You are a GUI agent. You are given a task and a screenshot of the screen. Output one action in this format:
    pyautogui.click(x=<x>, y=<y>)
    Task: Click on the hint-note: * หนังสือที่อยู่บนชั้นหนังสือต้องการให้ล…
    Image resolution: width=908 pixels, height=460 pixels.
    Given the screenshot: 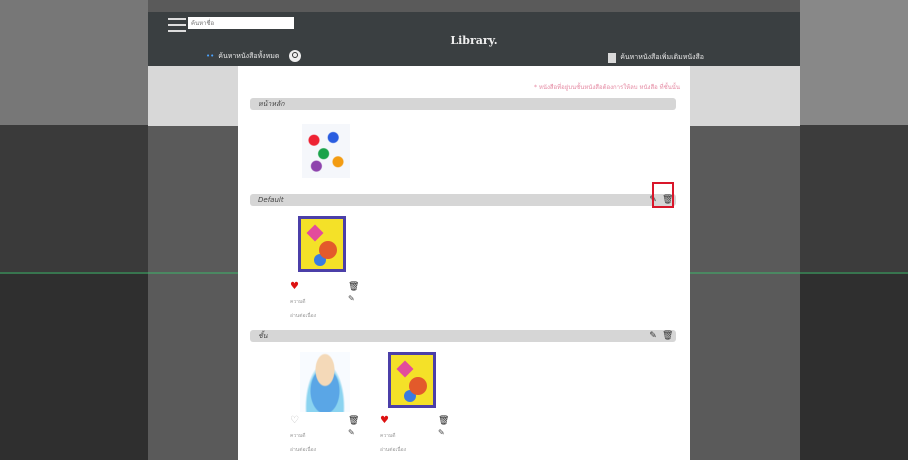 What is the action you would take?
    pyautogui.click(x=607, y=87)
    